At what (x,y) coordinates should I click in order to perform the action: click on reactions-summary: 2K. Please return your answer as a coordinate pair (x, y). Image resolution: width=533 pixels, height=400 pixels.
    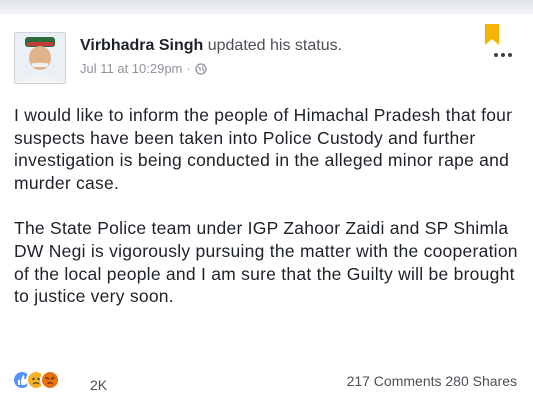
    Looking at the image, I should click on (59, 381).